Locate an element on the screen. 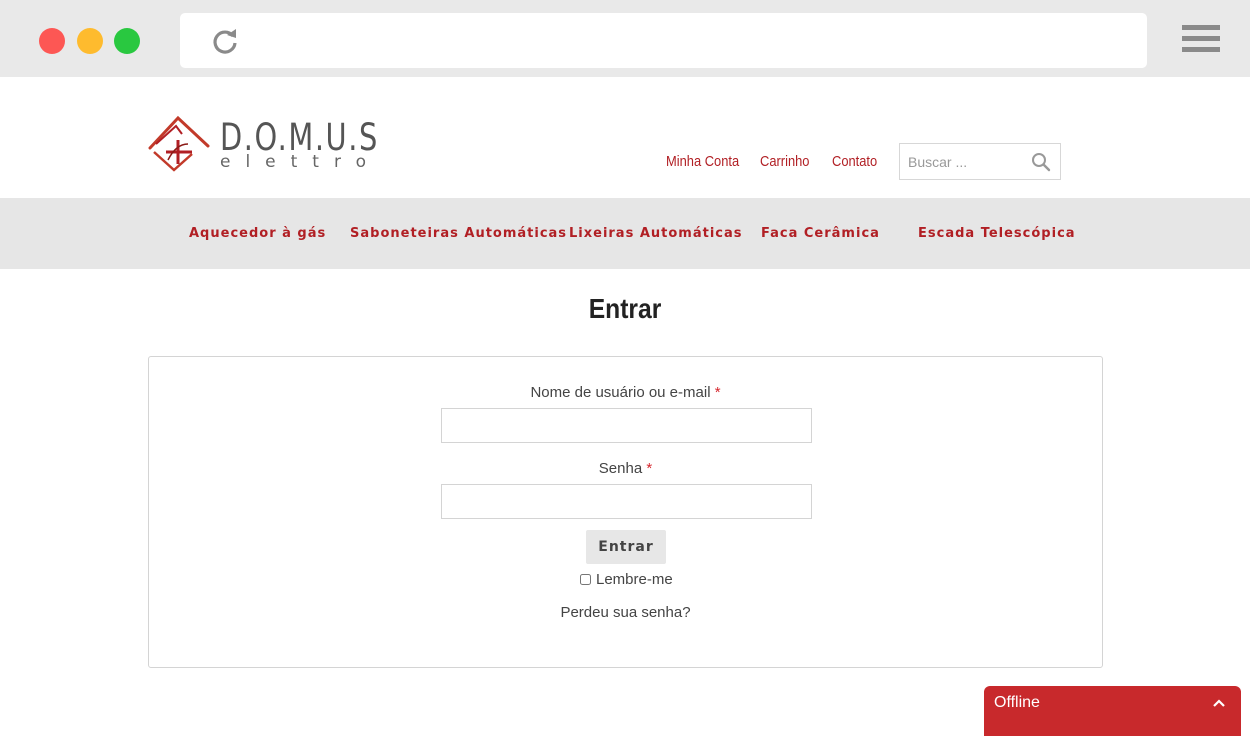 Image resolution: width=1250 pixels, height=736 pixels. minimize-window-button is located at coordinates (90, 41).